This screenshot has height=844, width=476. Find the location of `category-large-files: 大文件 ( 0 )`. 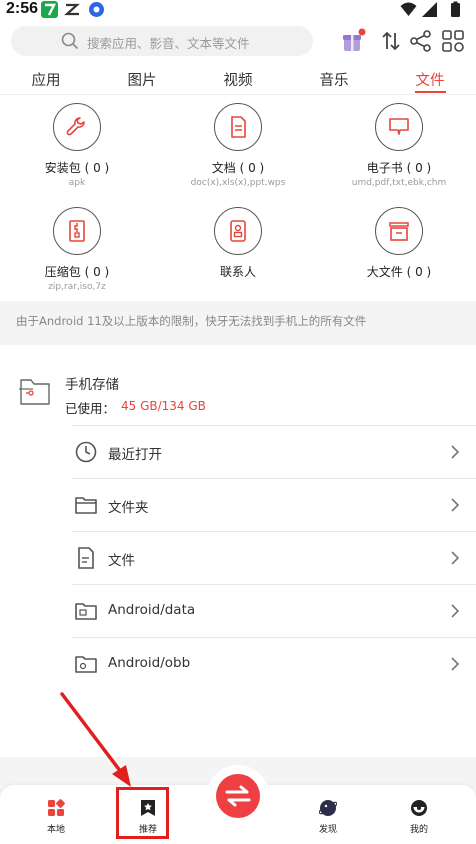

category-large-files: 大文件 ( 0 ) is located at coordinates (399, 249).